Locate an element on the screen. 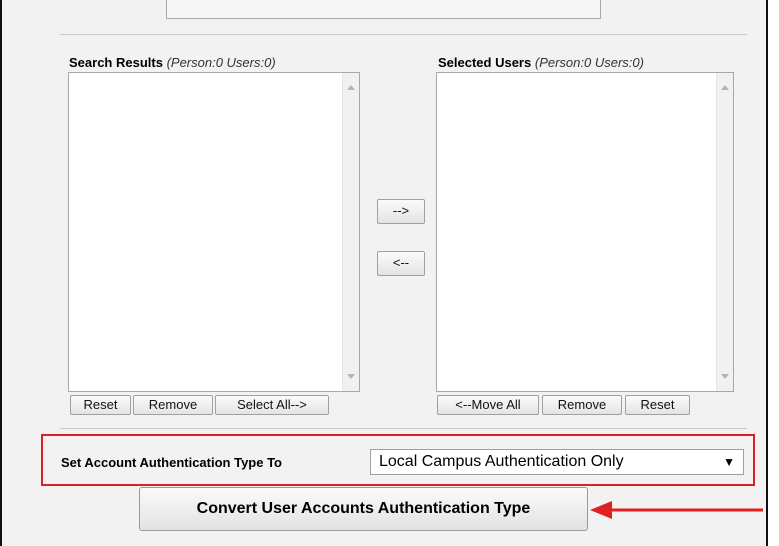 The image size is (779, 546). page-margin is located at coordinates (773, 273).